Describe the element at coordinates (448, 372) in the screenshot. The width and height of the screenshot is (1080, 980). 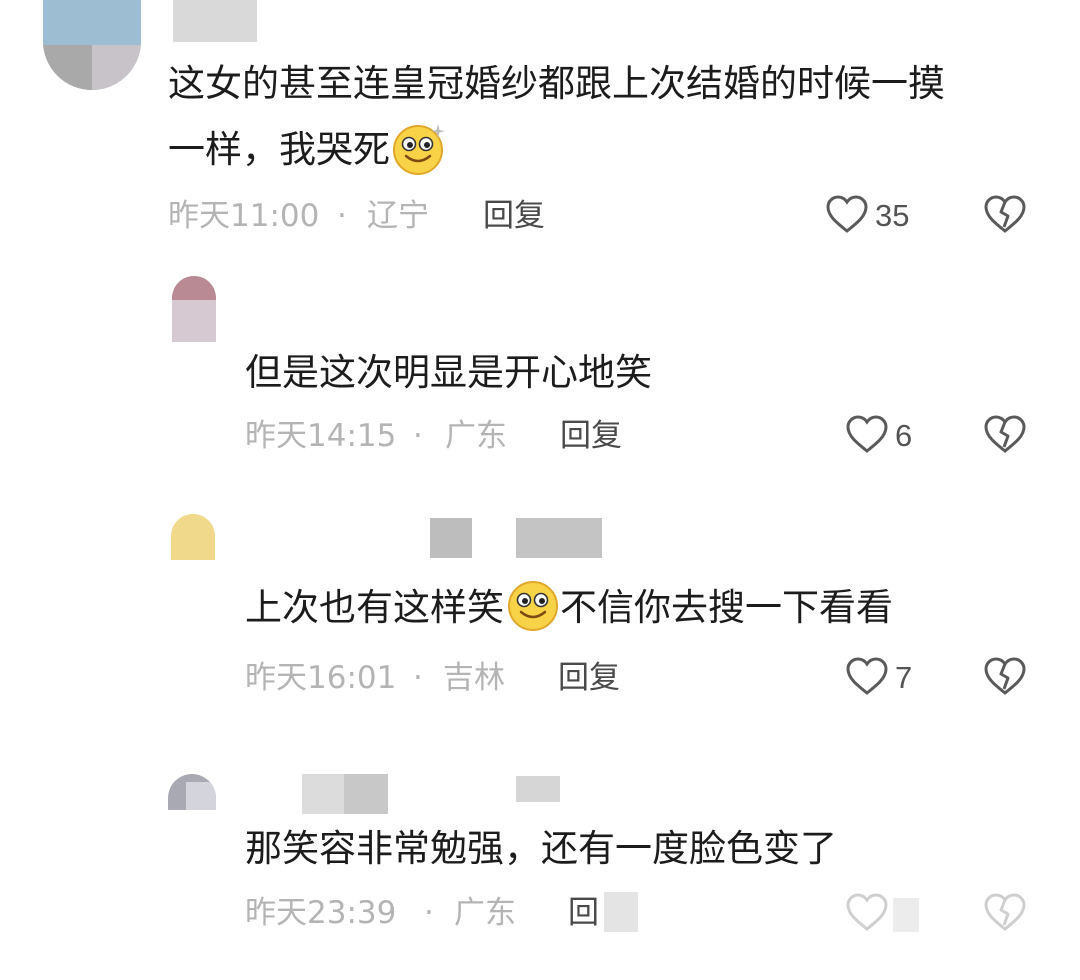
I see `comment-text: 但是这次明显是开心地笑` at that location.